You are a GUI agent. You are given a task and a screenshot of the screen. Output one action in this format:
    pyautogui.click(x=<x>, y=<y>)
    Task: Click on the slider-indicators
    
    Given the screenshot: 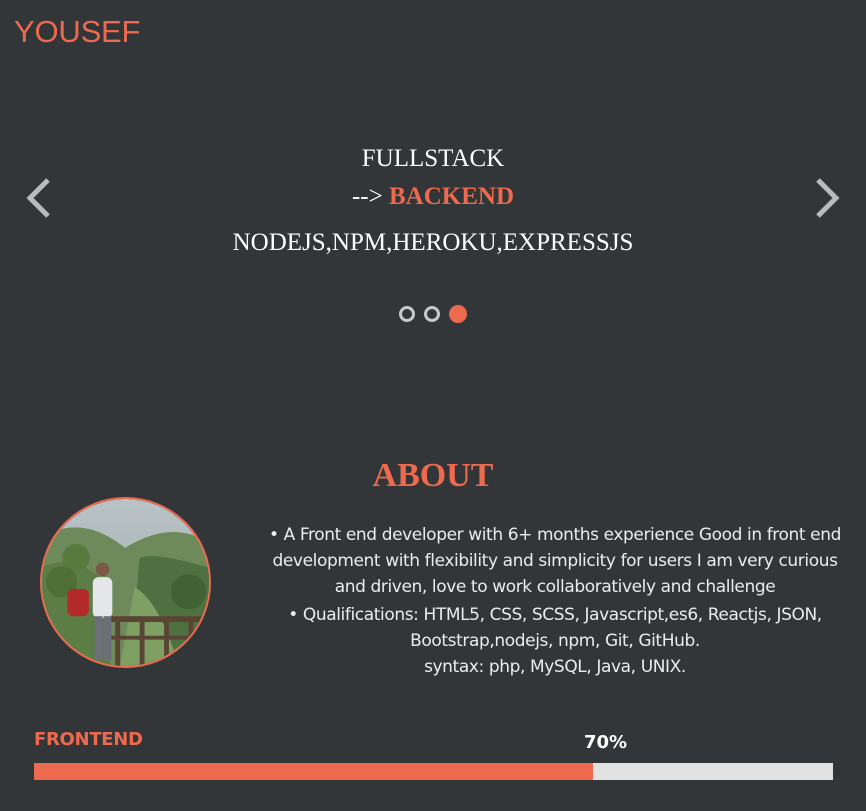 What is the action you would take?
    pyautogui.click(x=433, y=314)
    